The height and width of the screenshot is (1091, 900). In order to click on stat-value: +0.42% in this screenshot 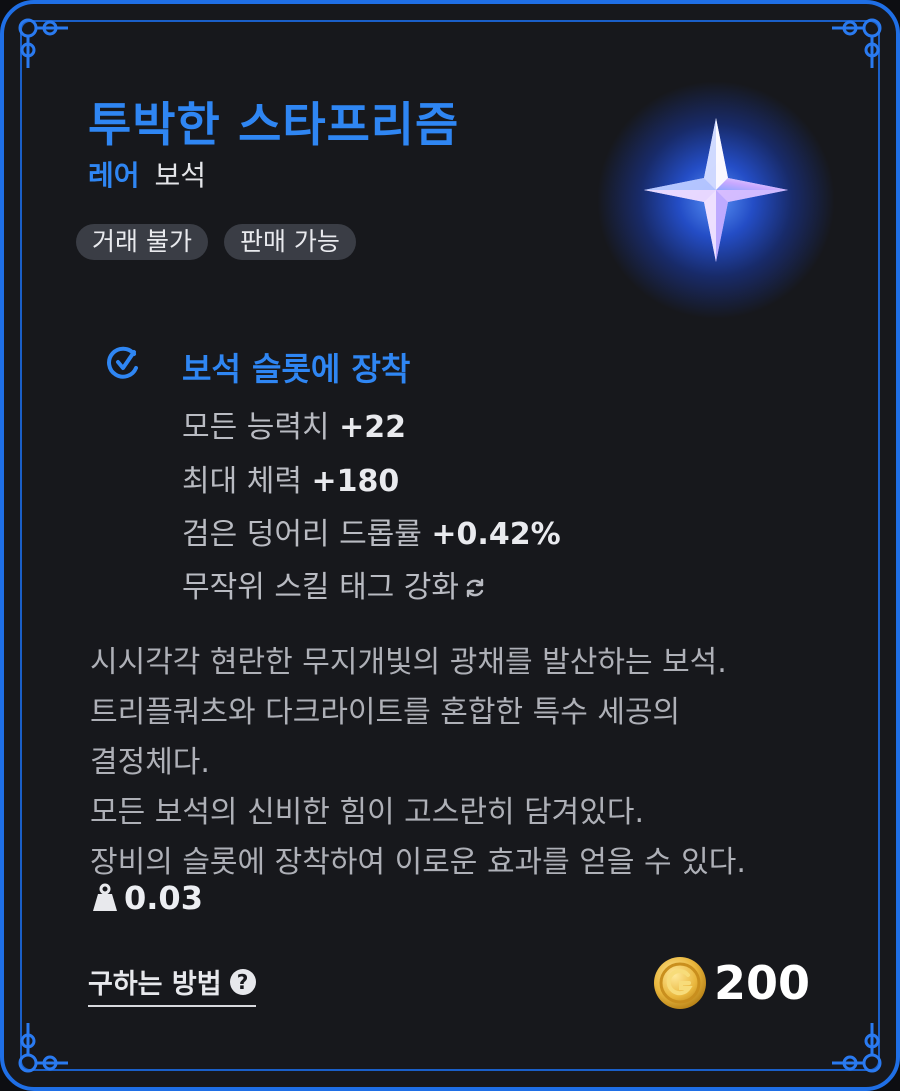, I will do `click(496, 534)`.